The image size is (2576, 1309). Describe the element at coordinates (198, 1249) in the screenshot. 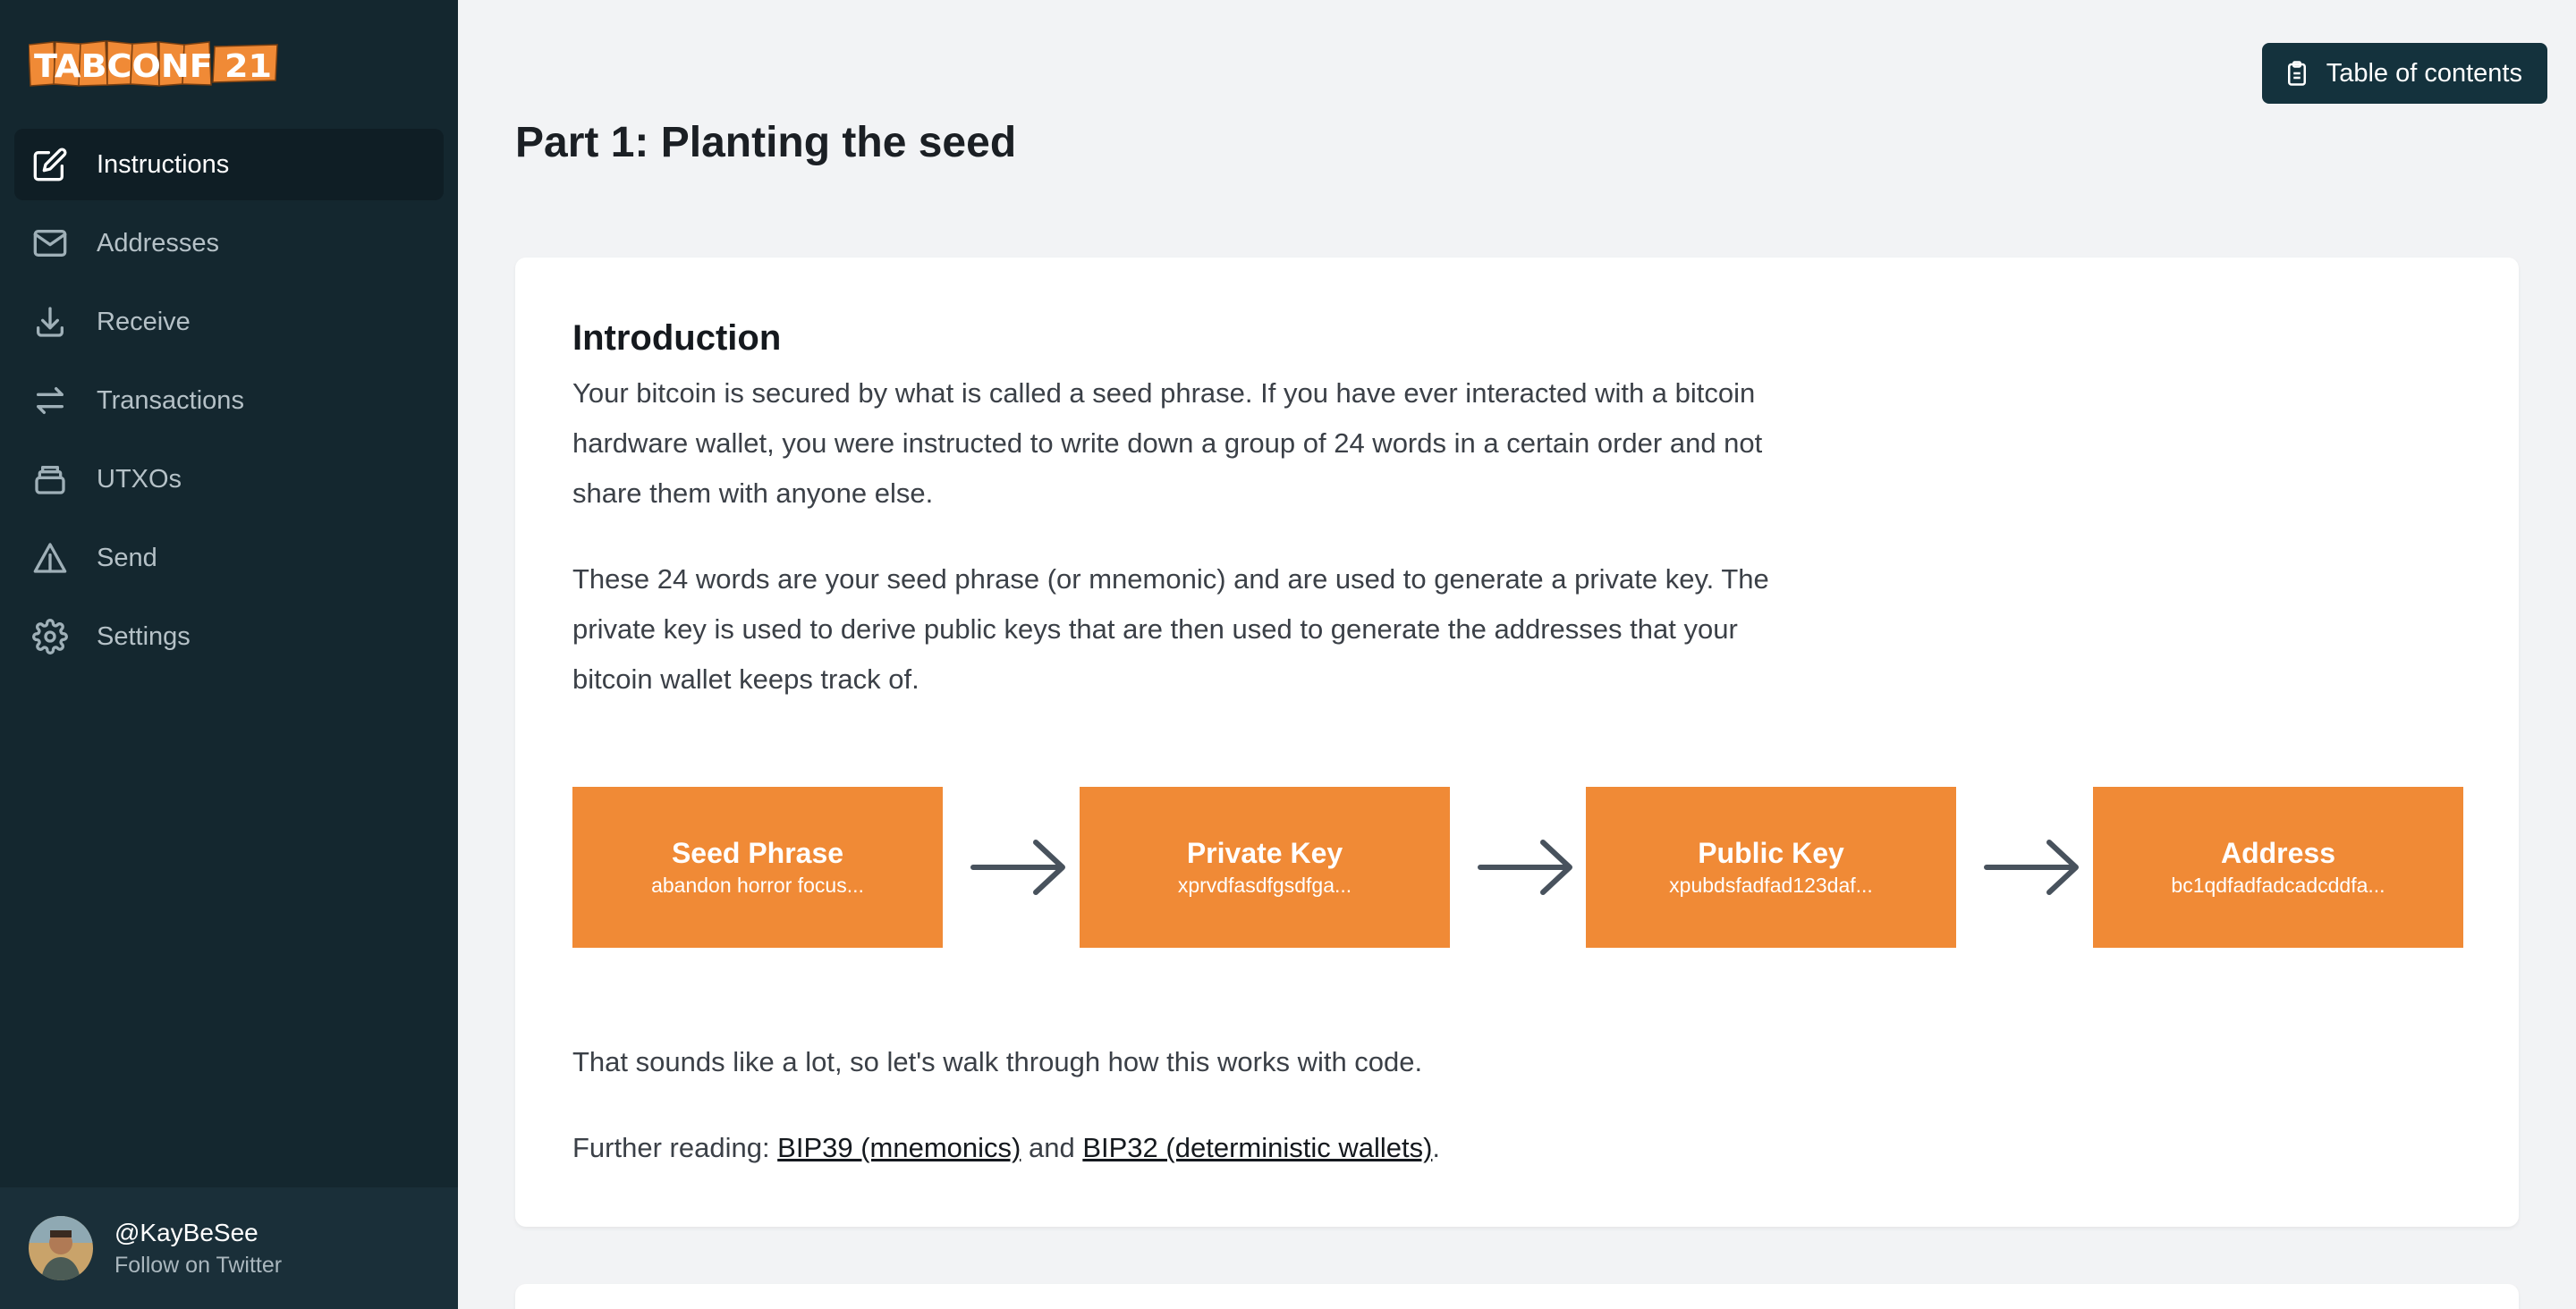

I see `profile-text: @KayBeSee Follow on Twitter` at that location.